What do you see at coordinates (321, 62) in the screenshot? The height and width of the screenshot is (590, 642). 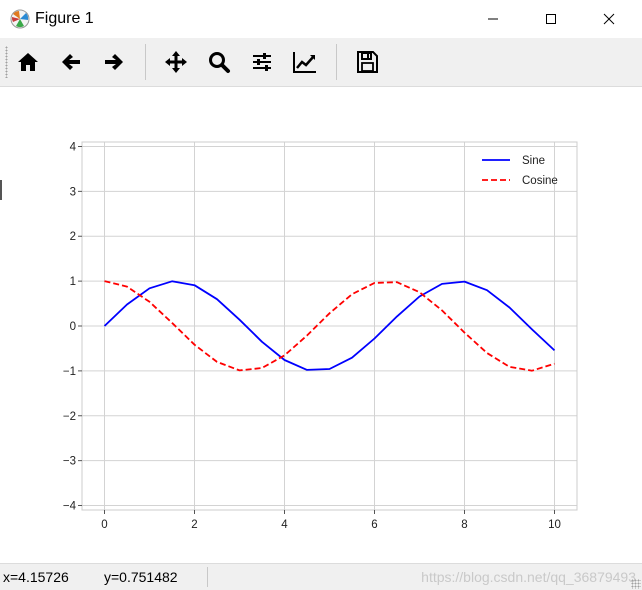 I see `navigation-toolbar` at bounding box center [321, 62].